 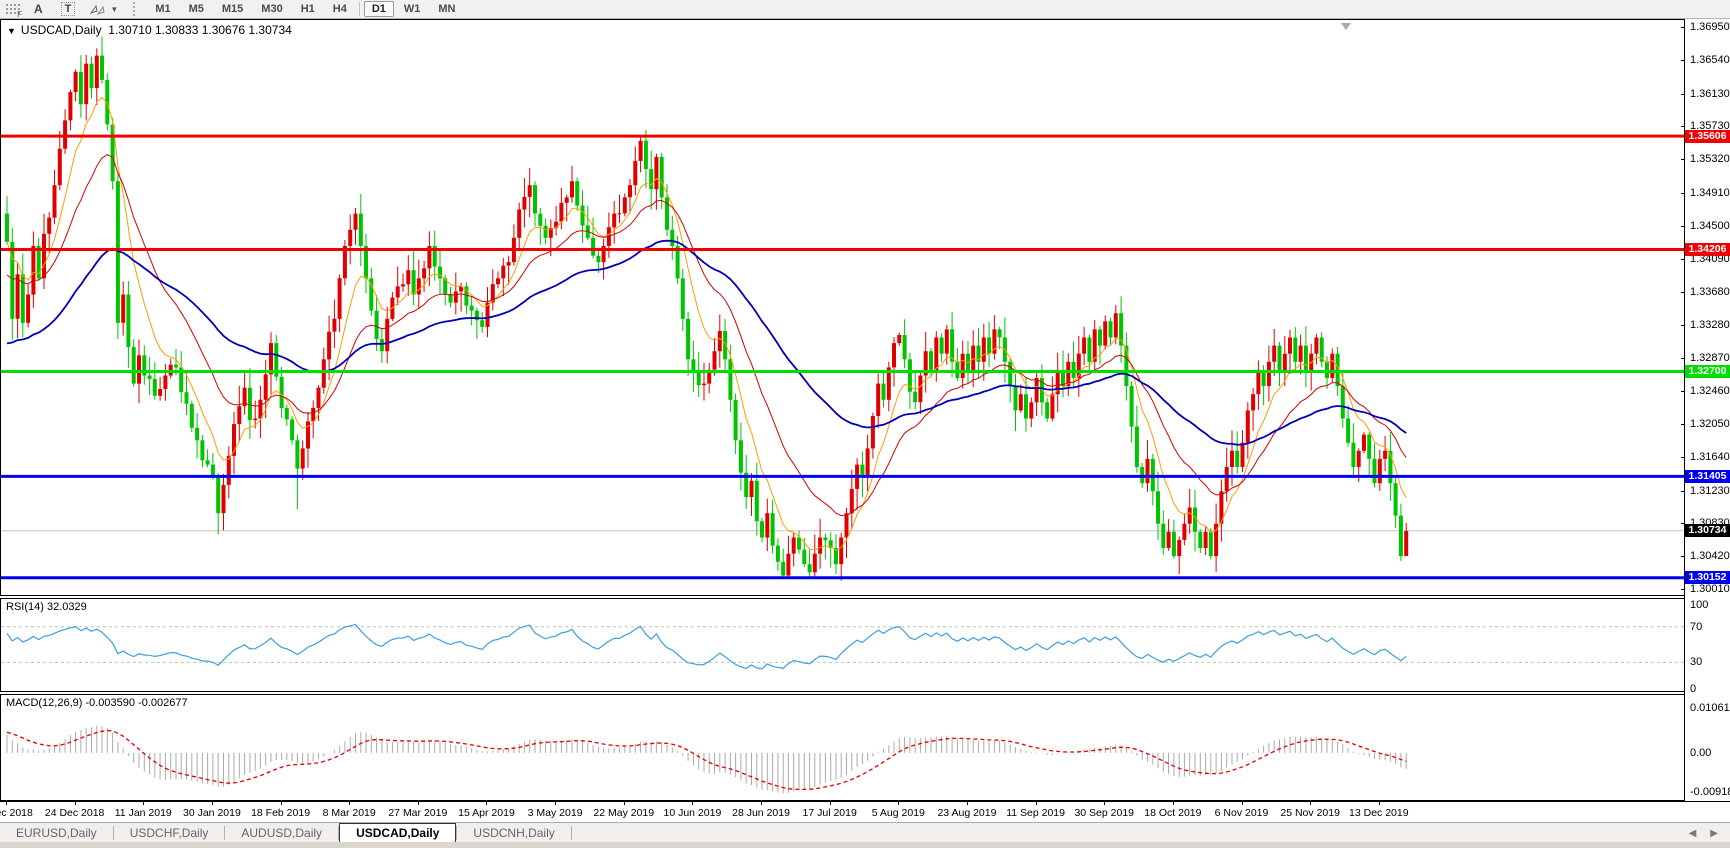 What do you see at coordinates (74, 813) in the screenshot?
I see `date-axis-label: 24 Dec 2018` at bounding box center [74, 813].